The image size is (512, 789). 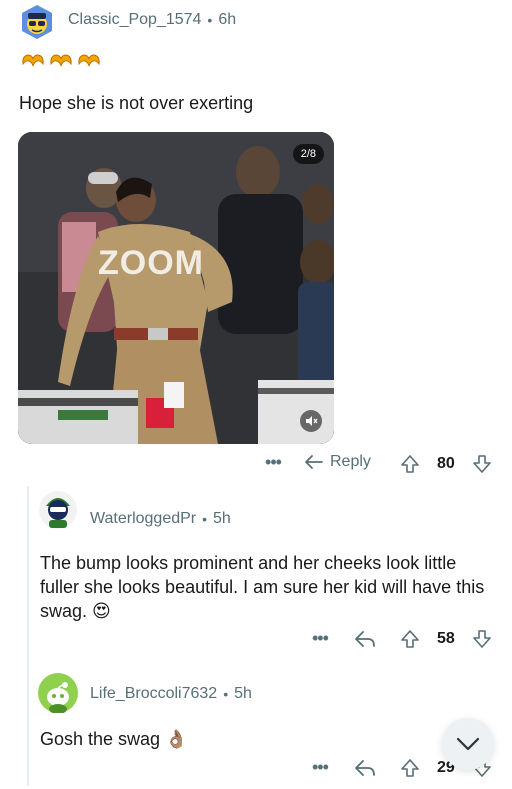 I want to click on awards-row, so click(x=61, y=61).